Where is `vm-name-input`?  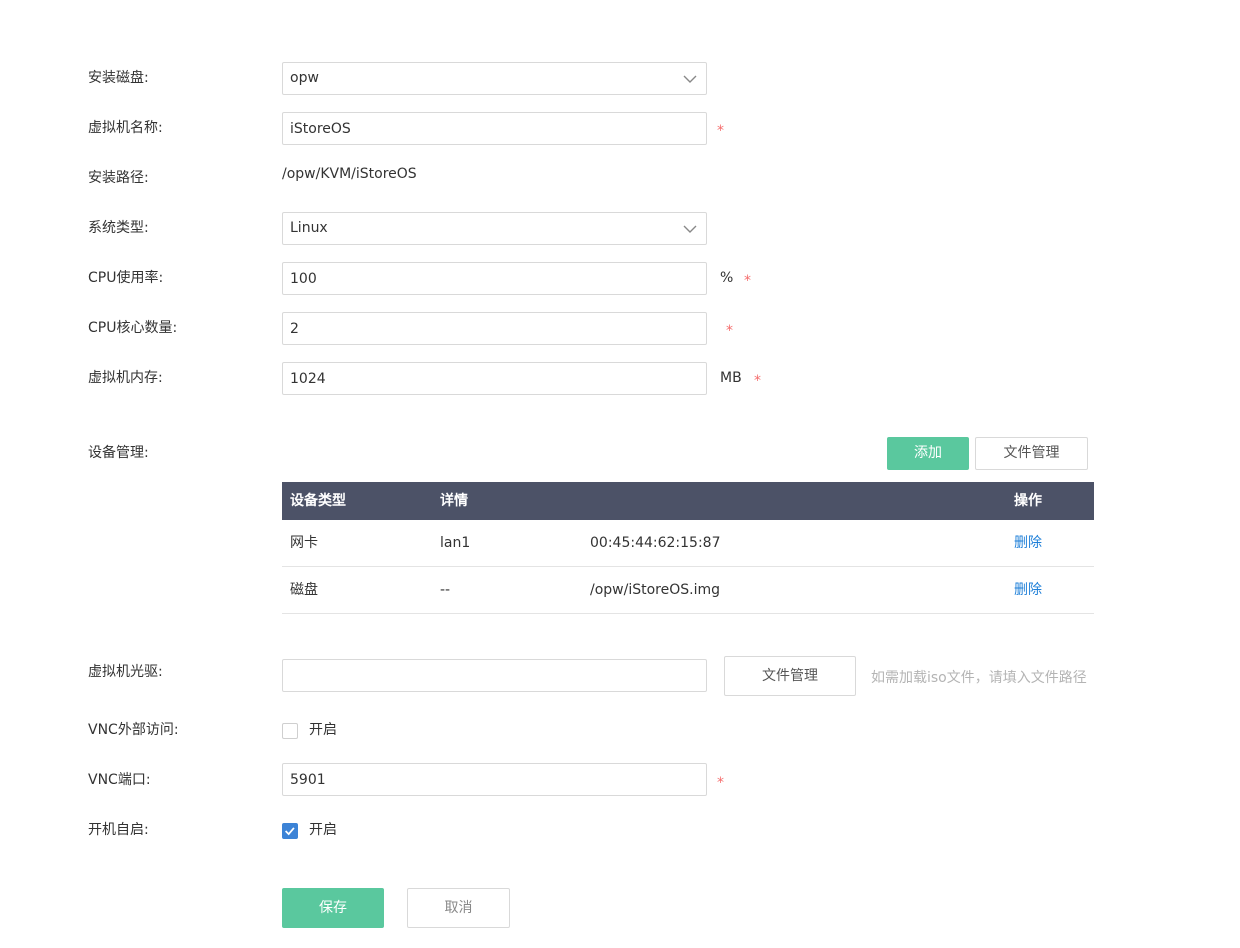 vm-name-input is located at coordinates (494, 128).